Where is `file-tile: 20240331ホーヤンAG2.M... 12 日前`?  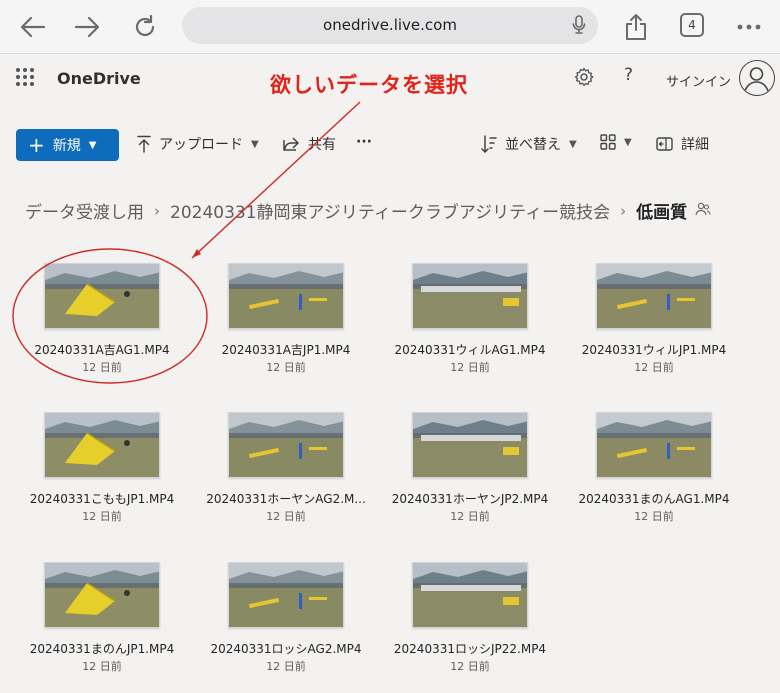
file-tile: 20240331ホーヤンAG2.M... 12 日前 is located at coordinates (286, 472).